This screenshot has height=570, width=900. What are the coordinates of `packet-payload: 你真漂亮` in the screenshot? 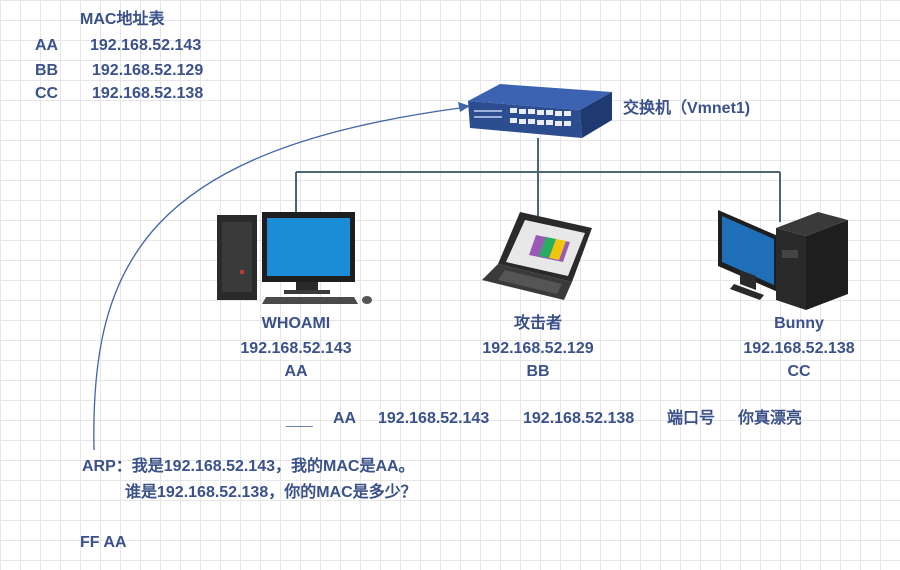 It's located at (770, 418).